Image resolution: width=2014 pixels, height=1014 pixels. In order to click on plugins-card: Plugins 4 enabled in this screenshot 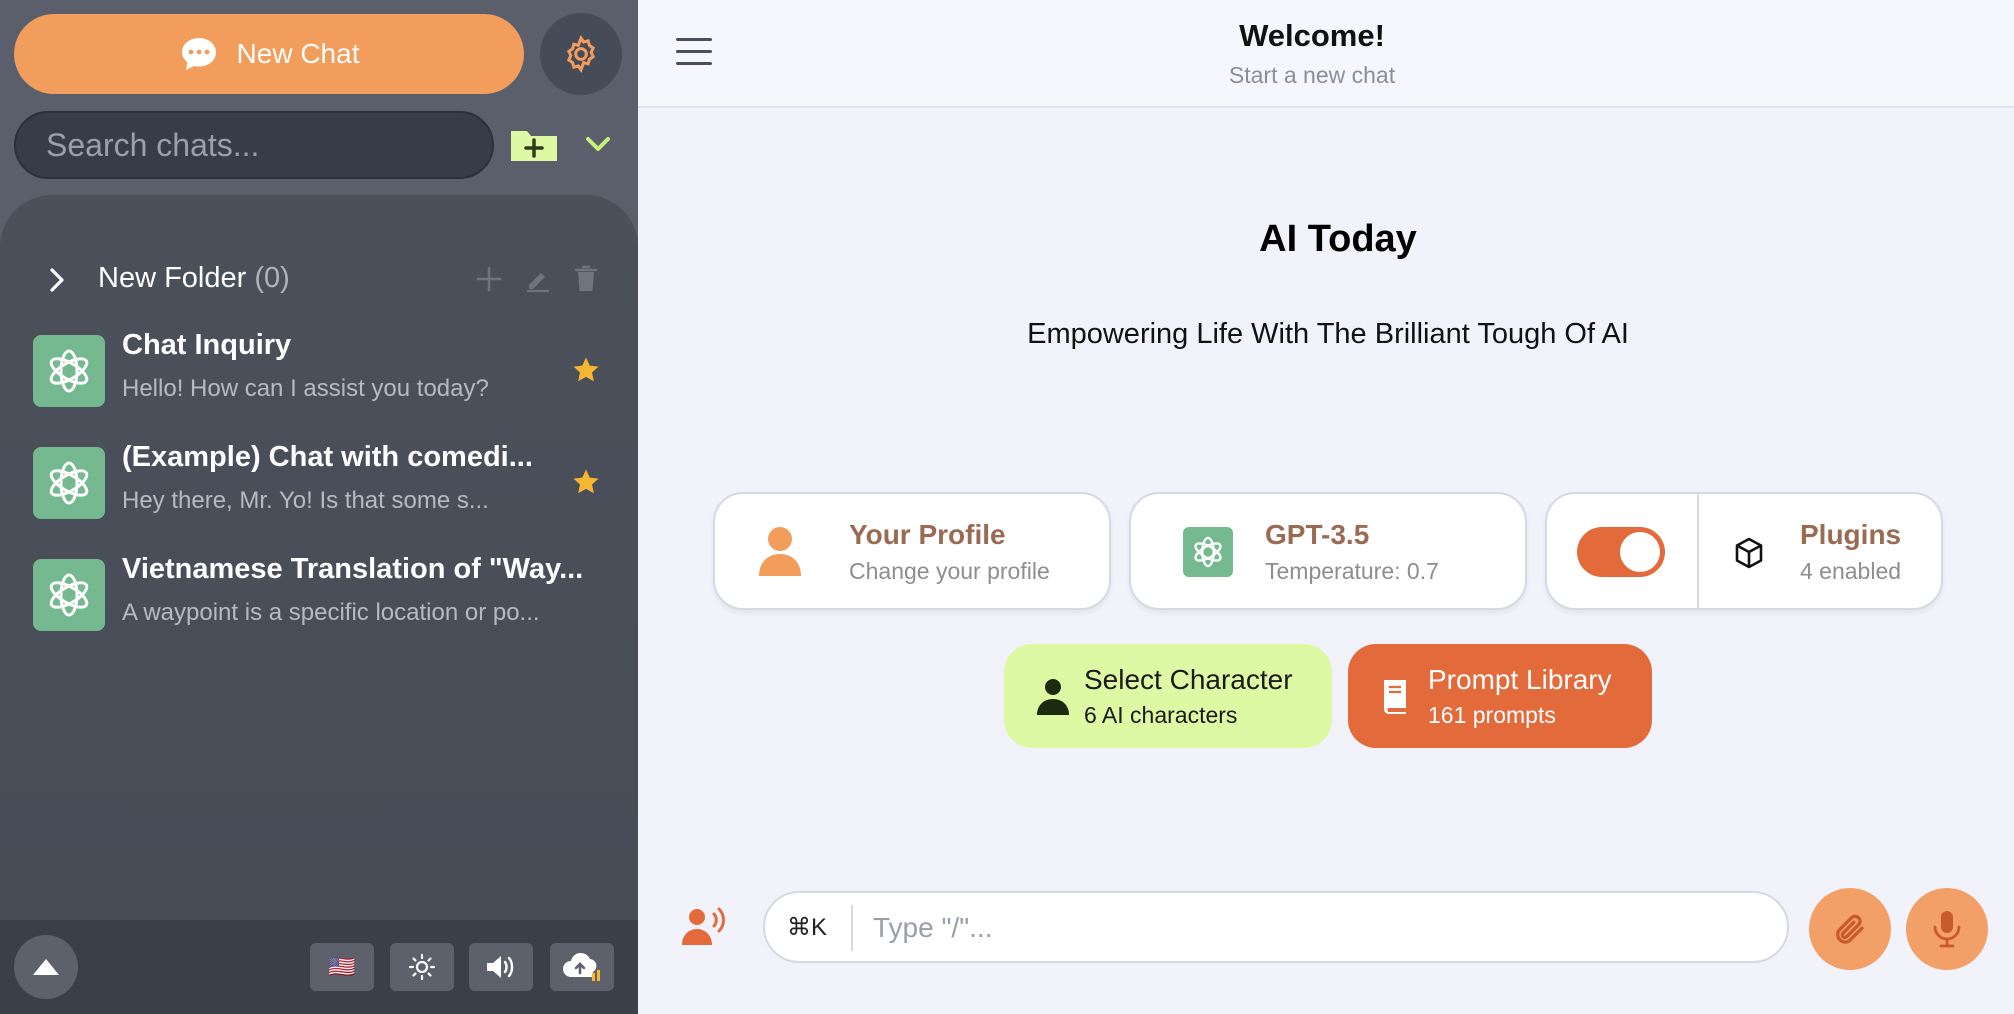, I will do `click(1744, 551)`.